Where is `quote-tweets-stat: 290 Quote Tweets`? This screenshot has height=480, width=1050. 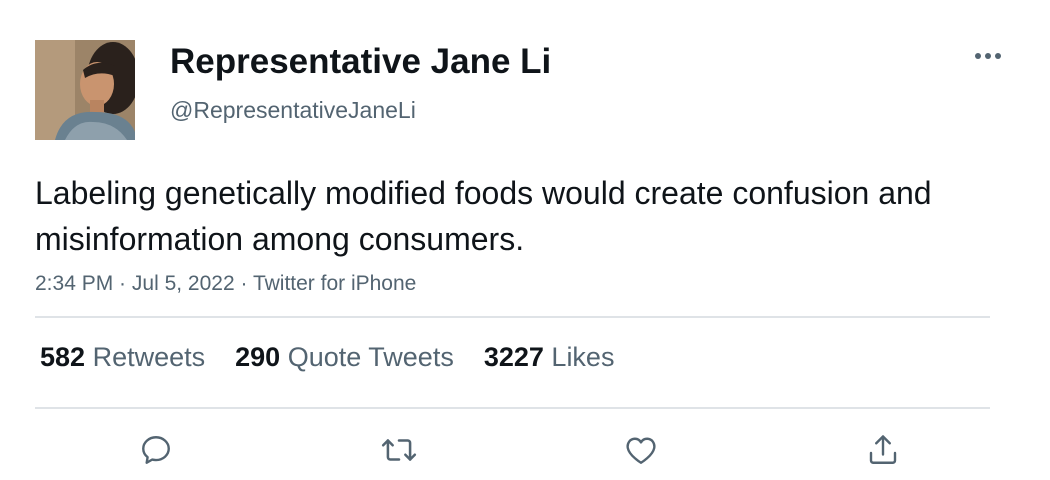 quote-tweets-stat: 290 Quote Tweets is located at coordinates (344, 357).